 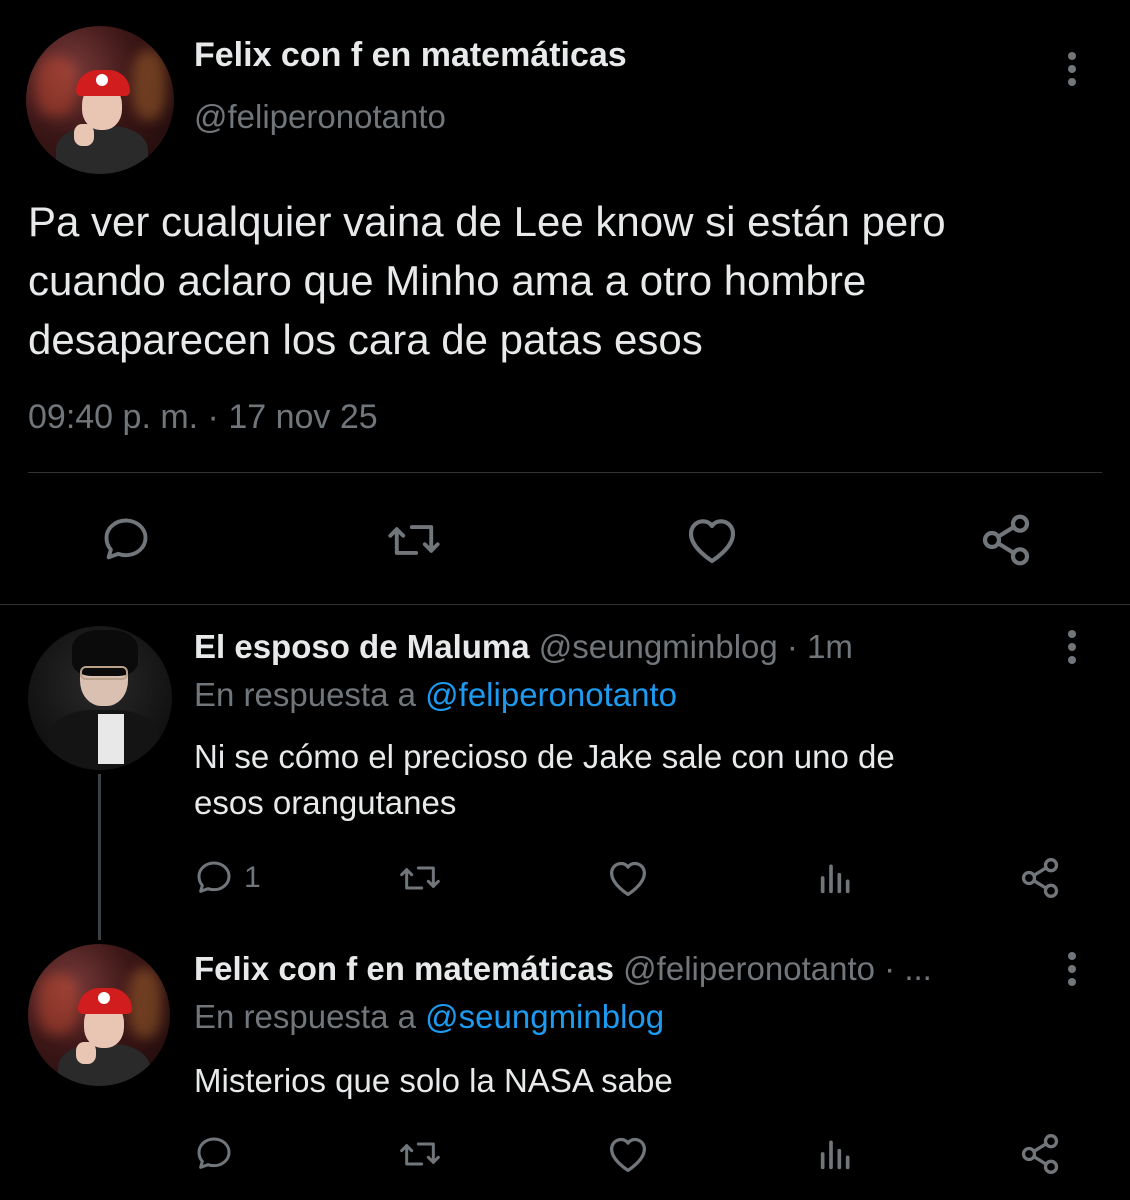 I want to click on timestamp: 09:40 p. m. · 17 nov 25, so click(x=203, y=417).